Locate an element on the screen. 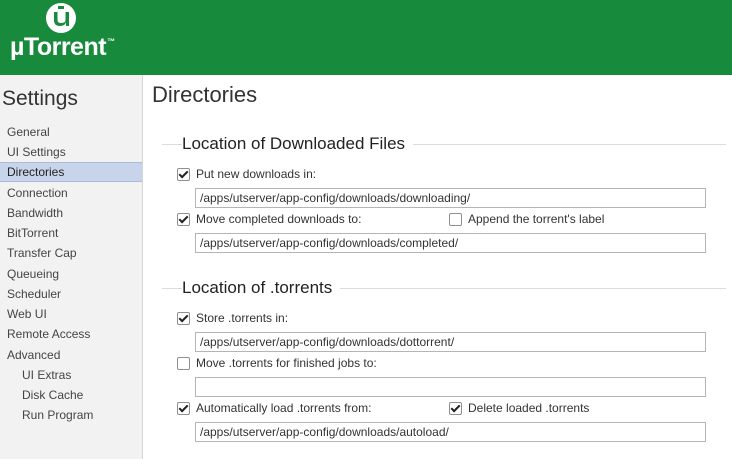 This screenshot has height=459, width=732. sidebar-item-directories: Directories is located at coordinates (71, 172).